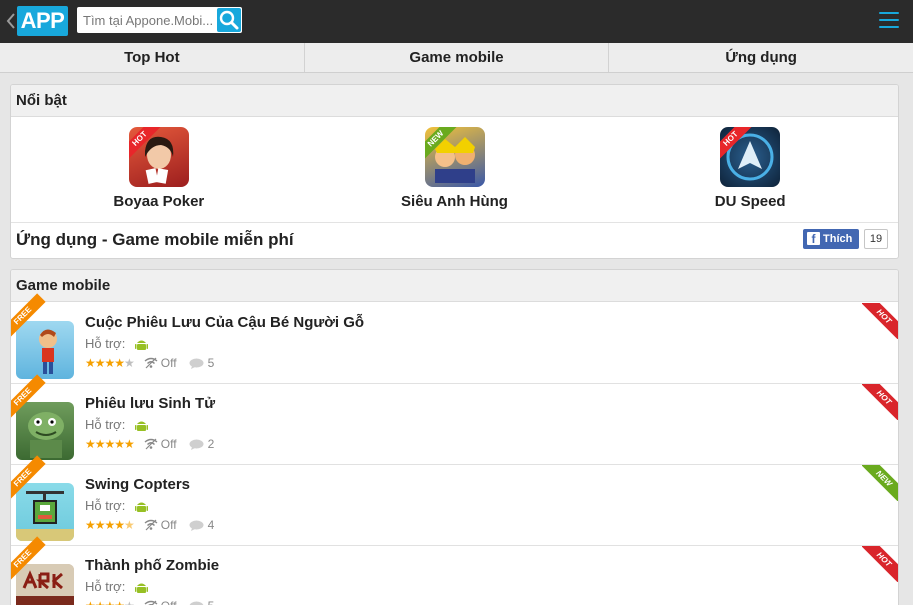 This screenshot has width=913, height=605. What do you see at coordinates (224, 322) in the screenshot?
I see `game-title: Cuộc Phiêu Lưu Của Cậu Bé Người Gỗ` at bounding box center [224, 322].